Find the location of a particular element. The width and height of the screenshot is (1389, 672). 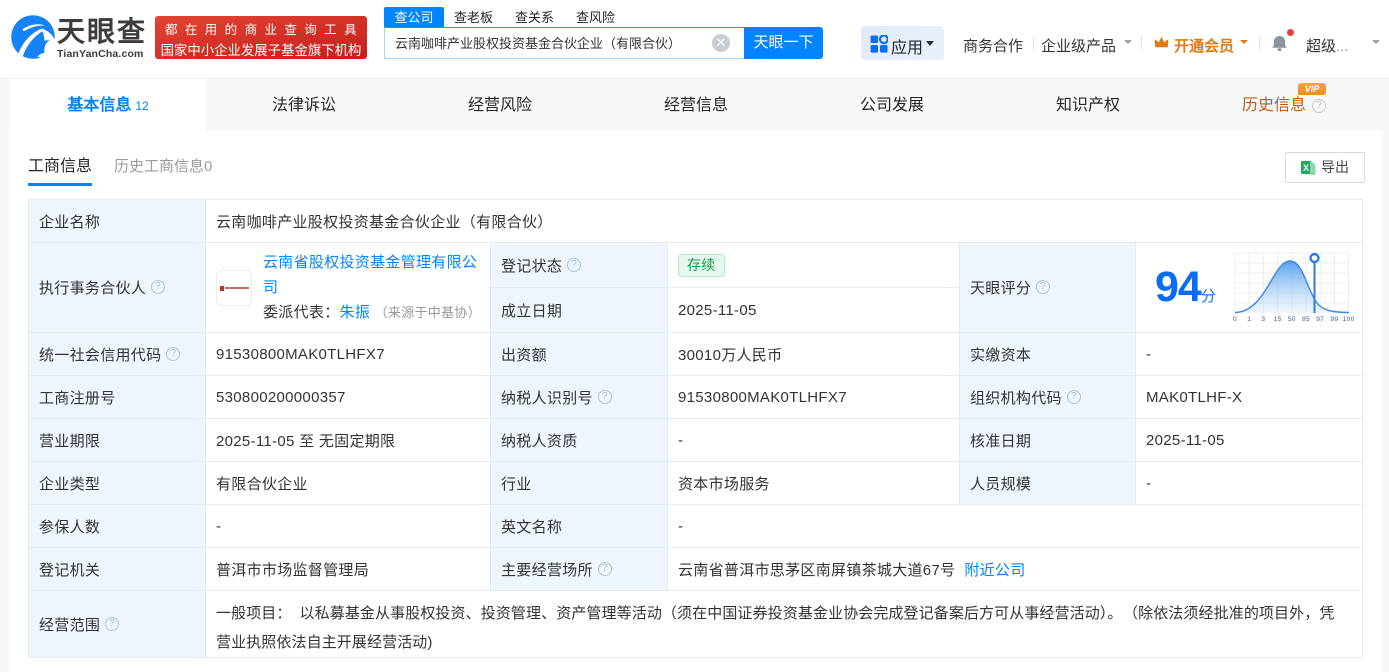

svg-text: 0 is located at coordinates (1235, 319).